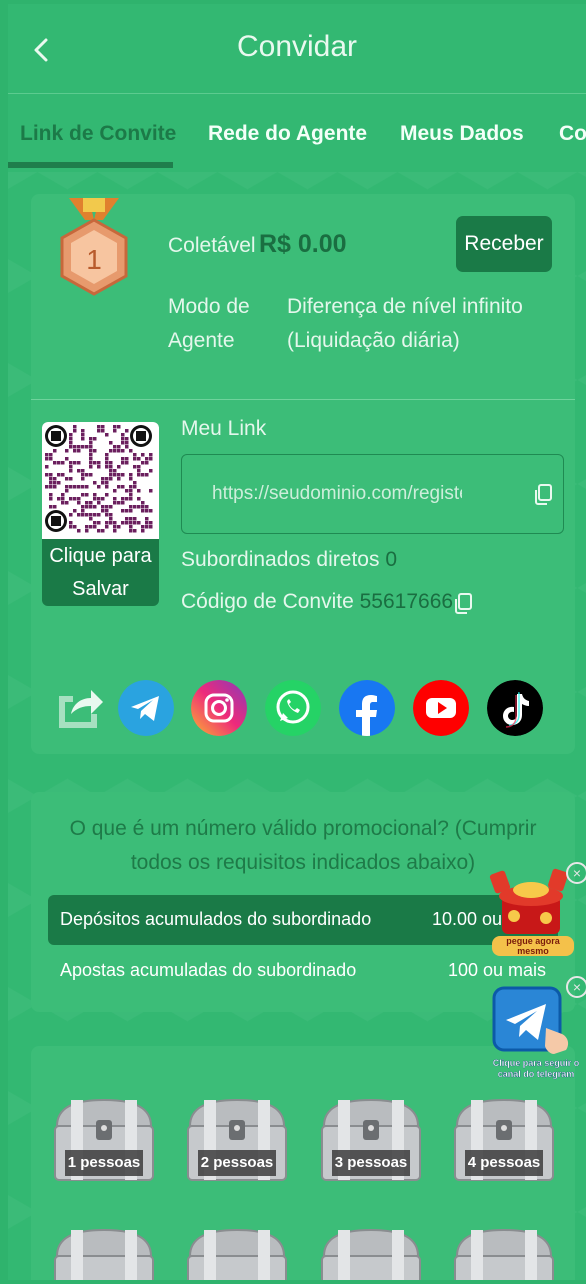 This screenshot has width=586, height=1284. What do you see at coordinates (371, 1141) in the screenshot?
I see `chest-item: 3 pessoas` at bounding box center [371, 1141].